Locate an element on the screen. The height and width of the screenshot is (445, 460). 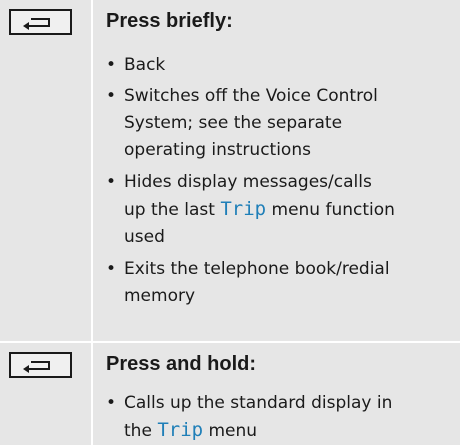
item-text: Hides display messages/calls is located at coordinates (248, 182).